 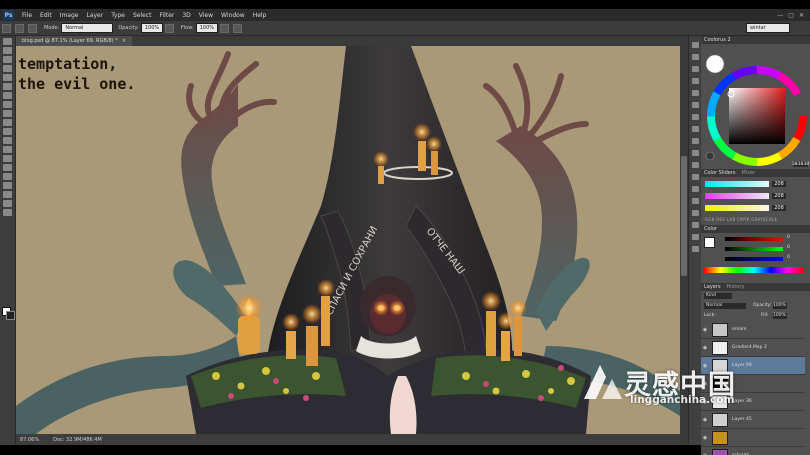 What do you see at coordinates (695, 201) in the screenshot?
I see `paths-panel-icon` at bounding box center [695, 201].